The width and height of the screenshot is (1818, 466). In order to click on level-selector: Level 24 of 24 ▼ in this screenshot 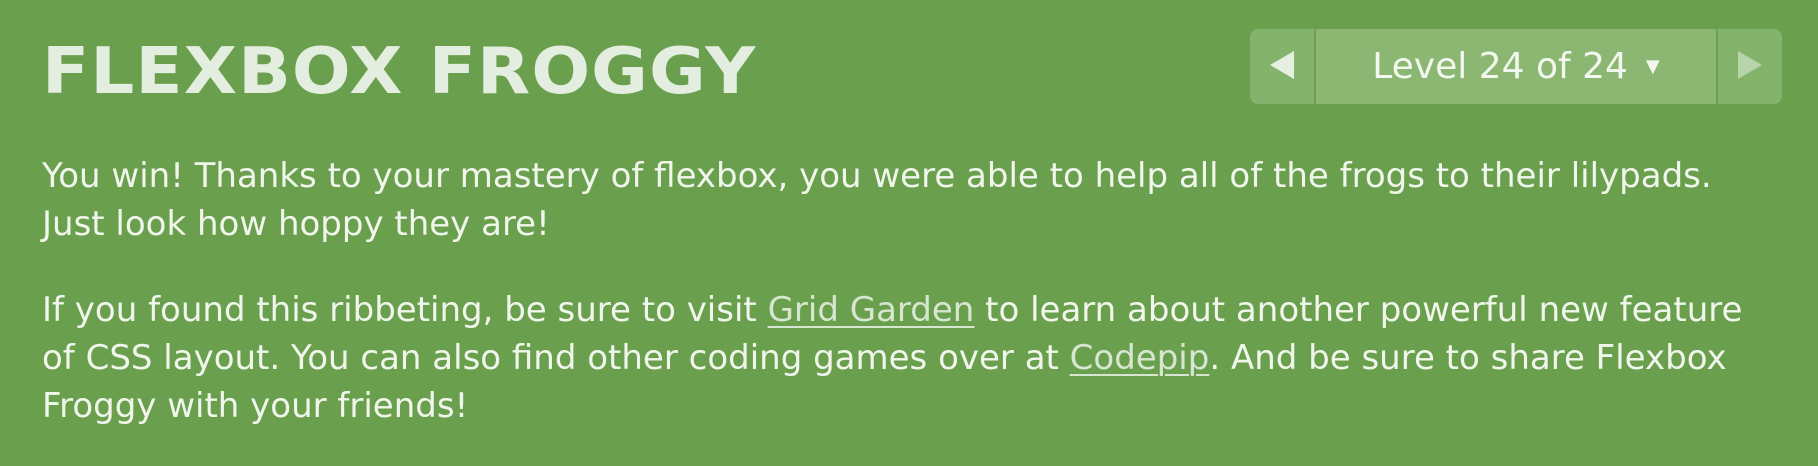, I will do `click(1516, 66)`.